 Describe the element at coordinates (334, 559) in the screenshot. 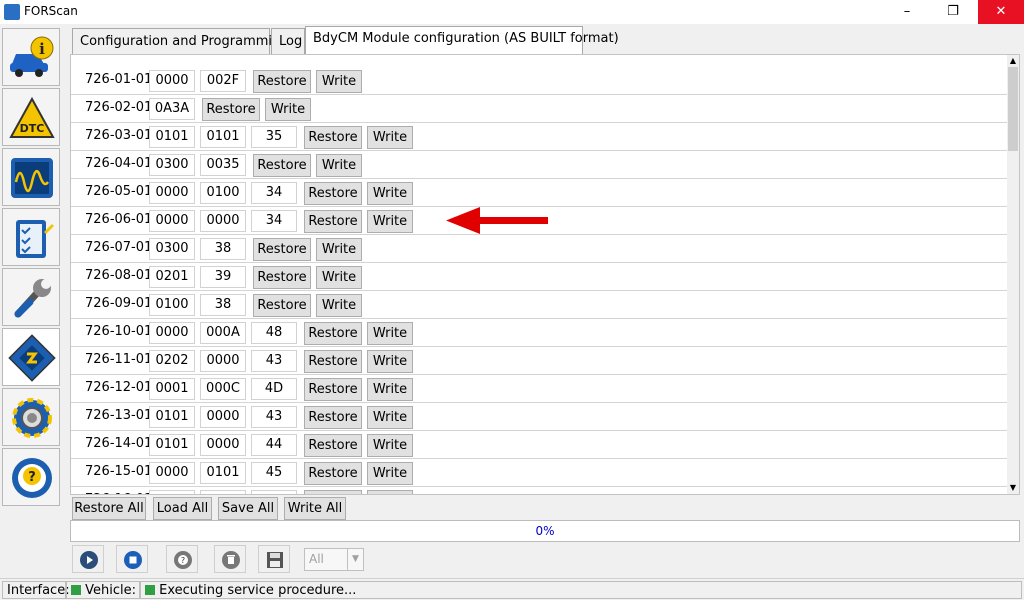

I see `filter-select: All ▼` at that location.